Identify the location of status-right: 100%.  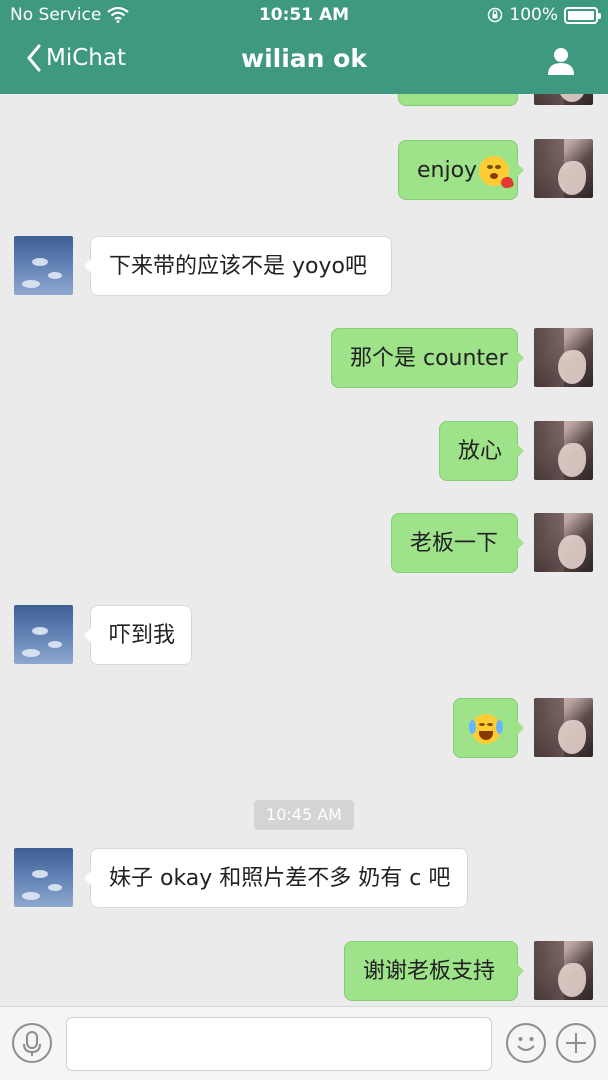
(544, 15).